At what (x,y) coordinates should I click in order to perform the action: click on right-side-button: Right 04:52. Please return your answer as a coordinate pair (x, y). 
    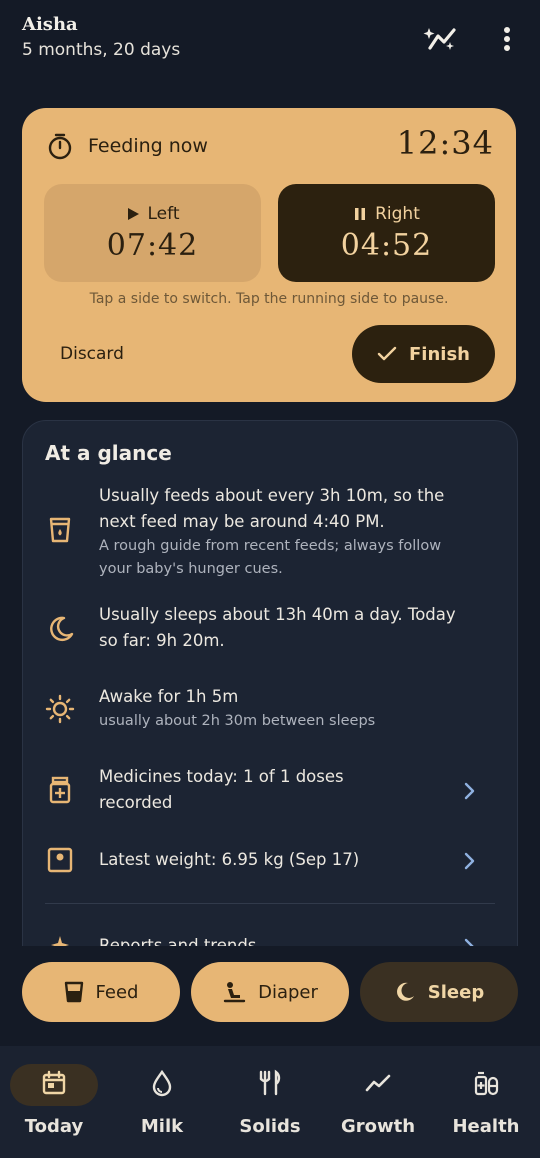
    Looking at the image, I should click on (386, 233).